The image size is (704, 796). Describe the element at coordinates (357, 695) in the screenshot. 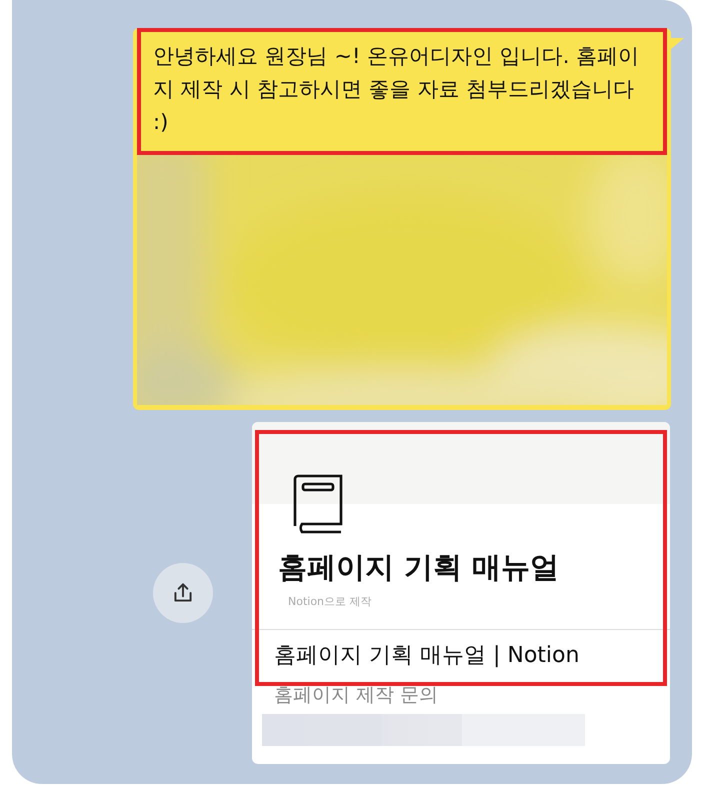

I see `page-description: 홈페이지 제작 문의` at that location.